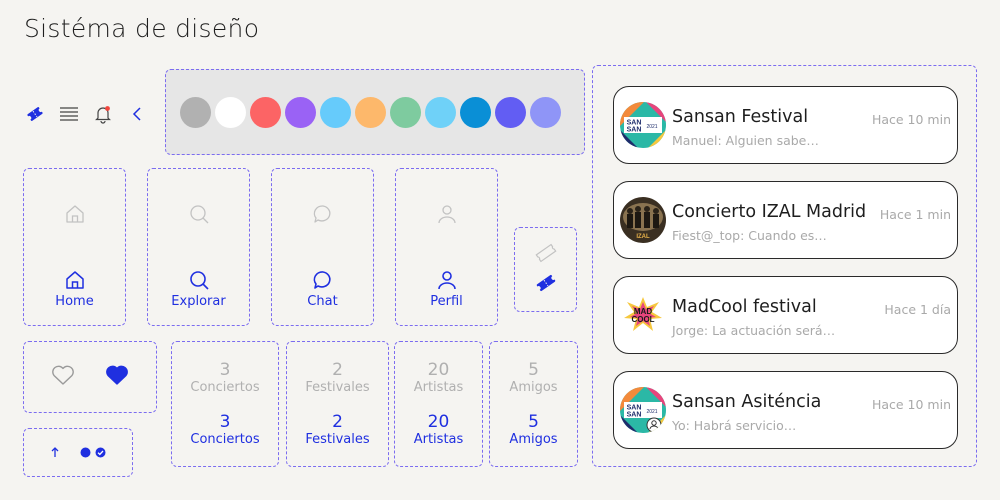 The image size is (1000, 500). I want to click on chat-name: Sansan Asiténcia, so click(747, 402).